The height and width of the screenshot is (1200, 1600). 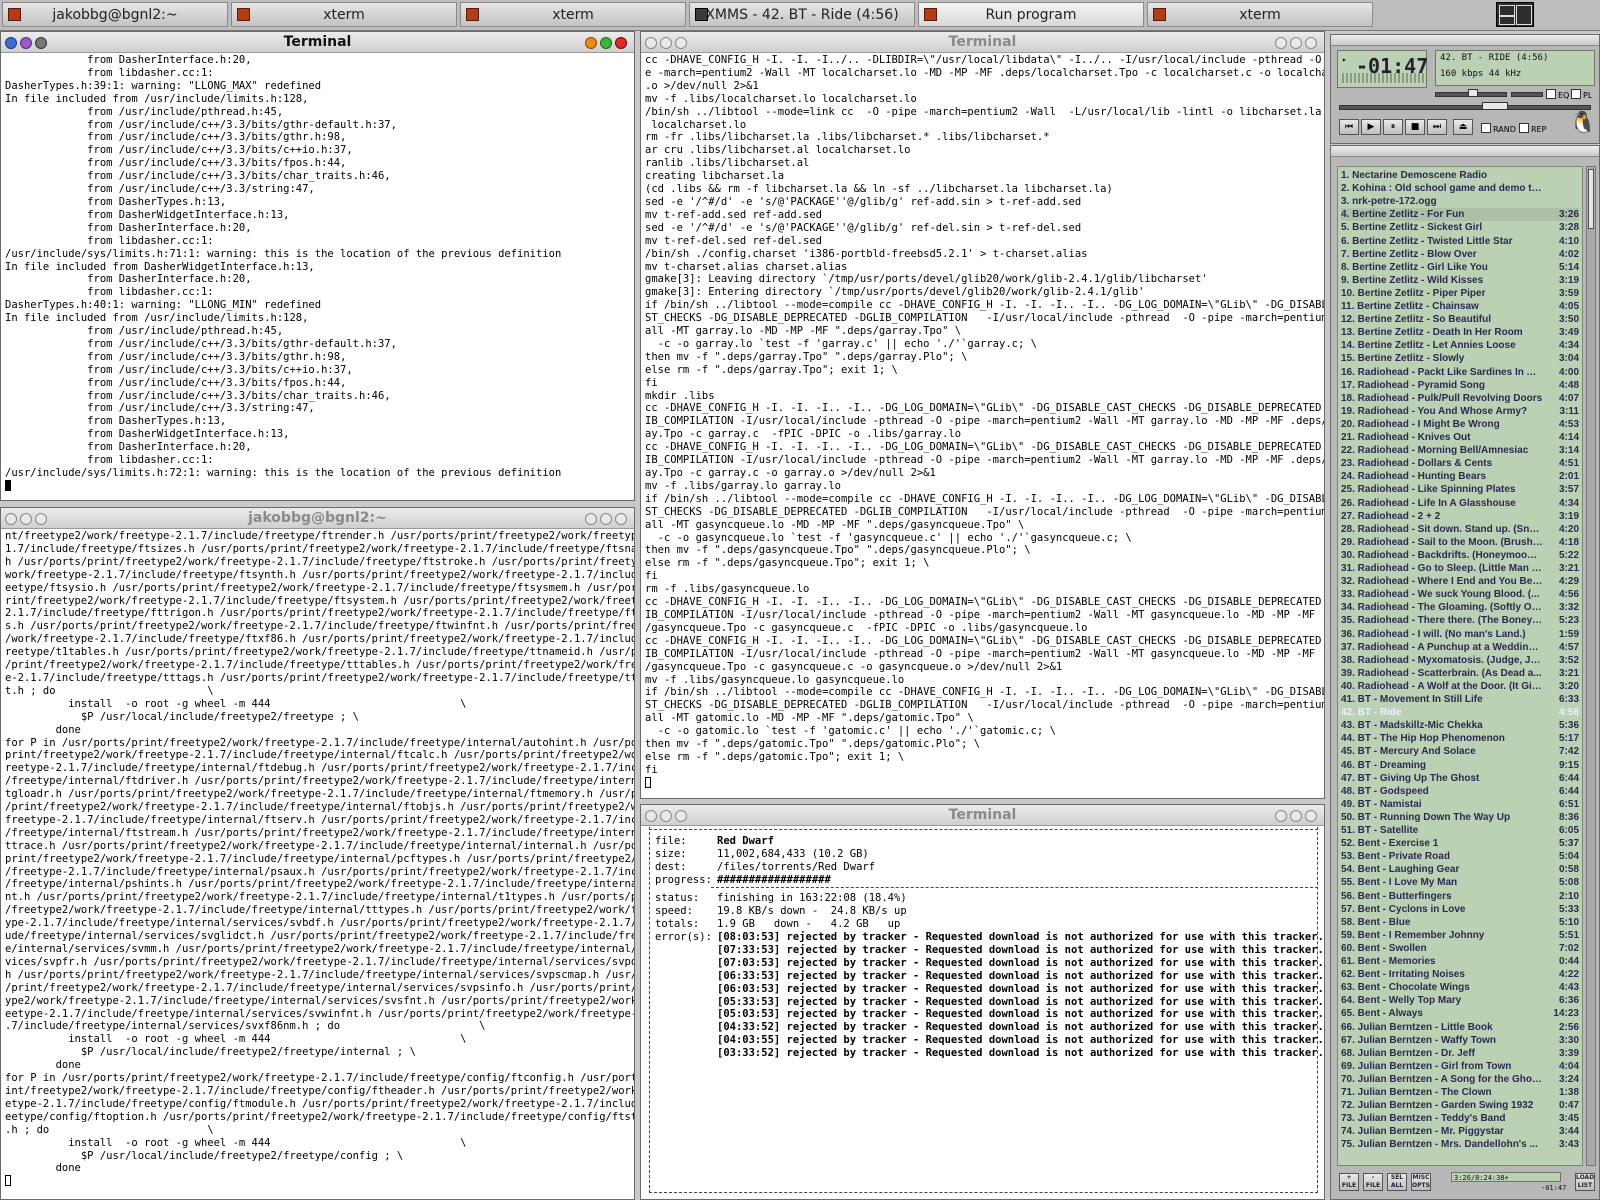 What do you see at coordinates (1415, 127) in the screenshot?
I see `stop-button: ■` at bounding box center [1415, 127].